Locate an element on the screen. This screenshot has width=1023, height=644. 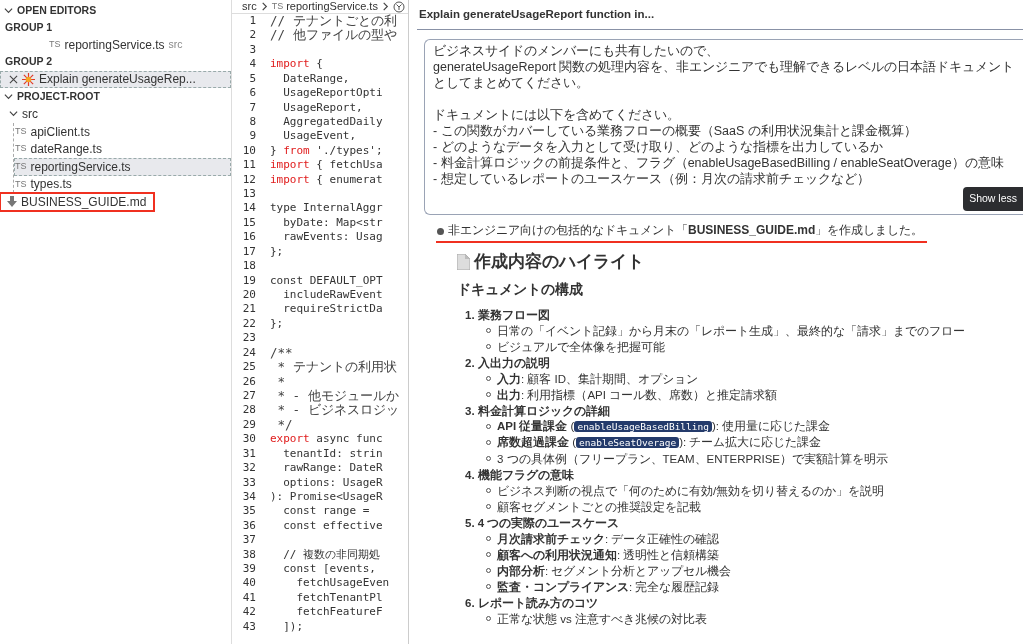
line-number: 35 is located at coordinates (249, 511).